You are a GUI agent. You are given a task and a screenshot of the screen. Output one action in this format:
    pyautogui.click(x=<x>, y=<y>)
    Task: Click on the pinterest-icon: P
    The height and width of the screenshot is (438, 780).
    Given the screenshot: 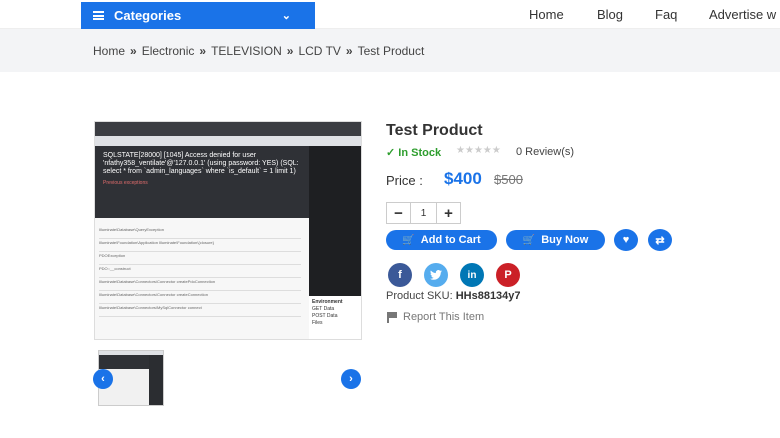 What is the action you would take?
    pyautogui.click(x=508, y=275)
    